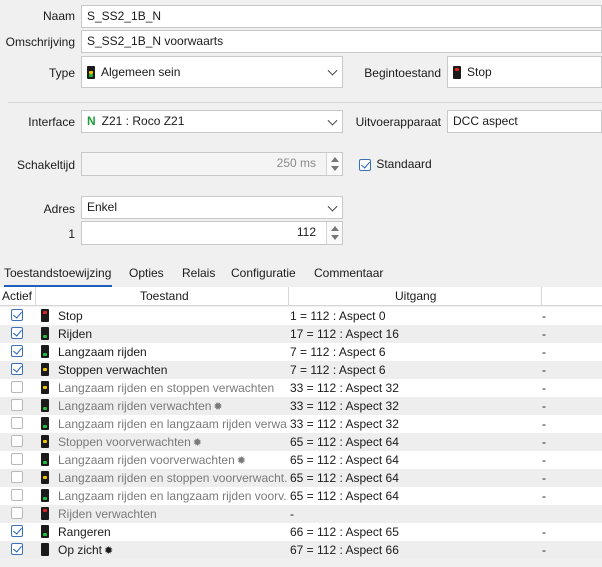 Image resolution: width=602 pixels, height=567 pixels. What do you see at coordinates (334, 233) in the screenshot?
I see `adres-spin-buttons` at bounding box center [334, 233].